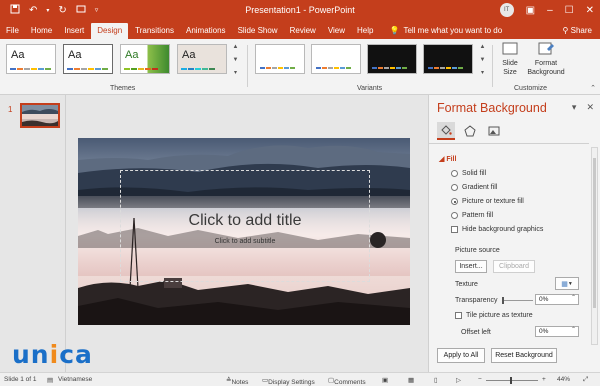 Image resolution: width=600 pixels, height=386 pixels. I want to click on title-placeholder: Click to add title, so click(245, 221).